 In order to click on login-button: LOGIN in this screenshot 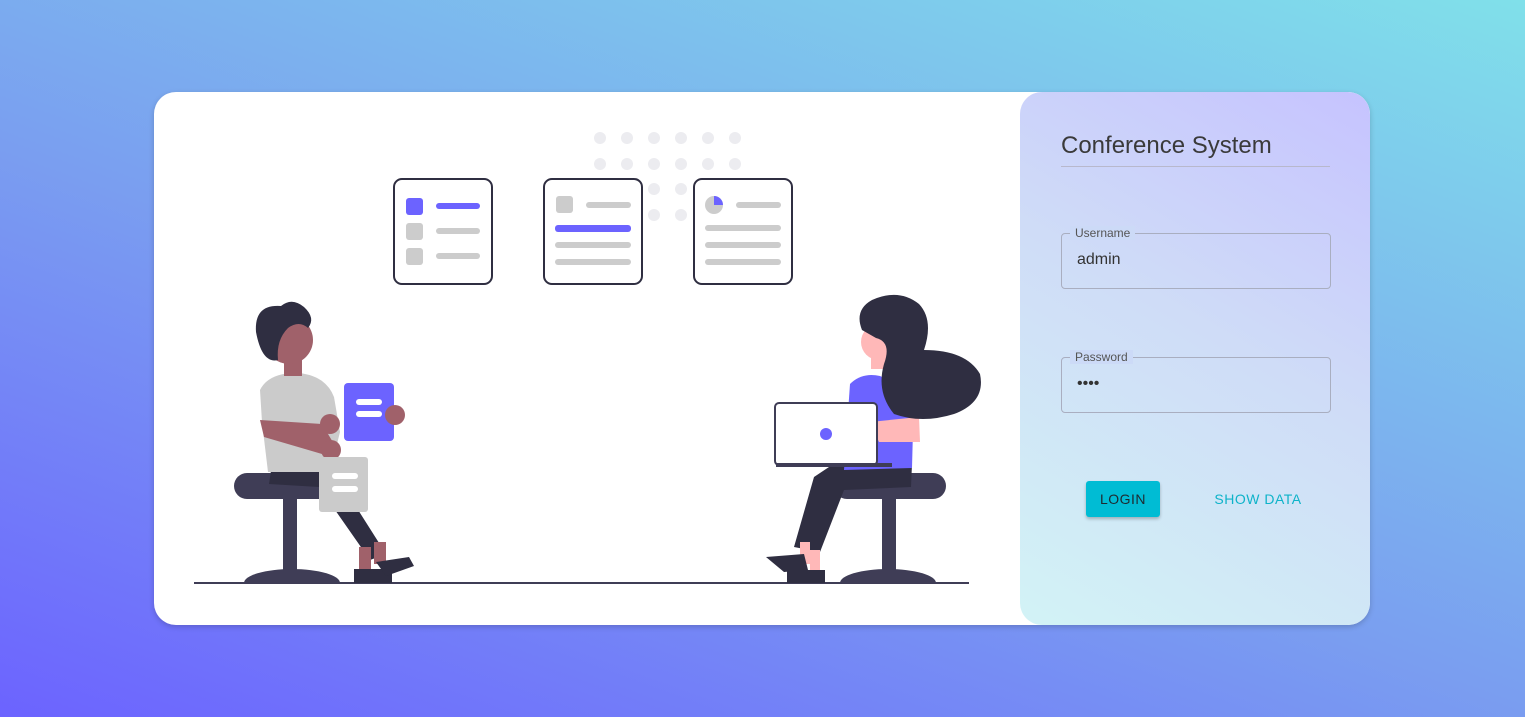, I will do `click(1123, 499)`.